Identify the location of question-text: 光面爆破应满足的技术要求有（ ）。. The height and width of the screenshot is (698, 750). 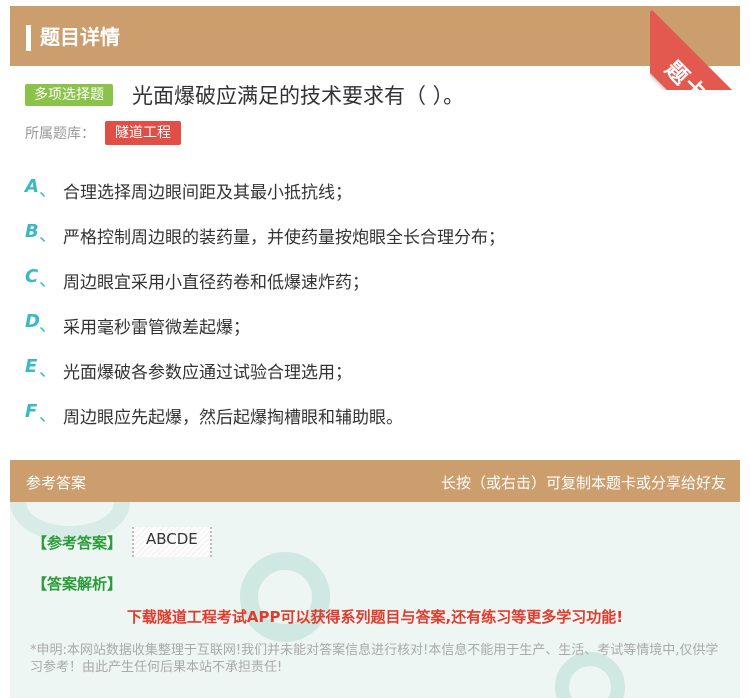
(298, 96).